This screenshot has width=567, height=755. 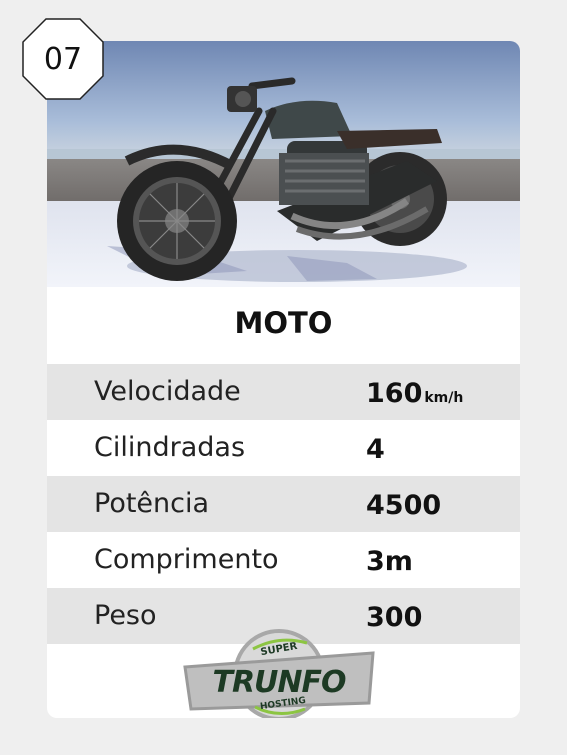 What do you see at coordinates (404, 505) in the screenshot?
I see `stat-value: 4500` at bounding box center [404, 505].